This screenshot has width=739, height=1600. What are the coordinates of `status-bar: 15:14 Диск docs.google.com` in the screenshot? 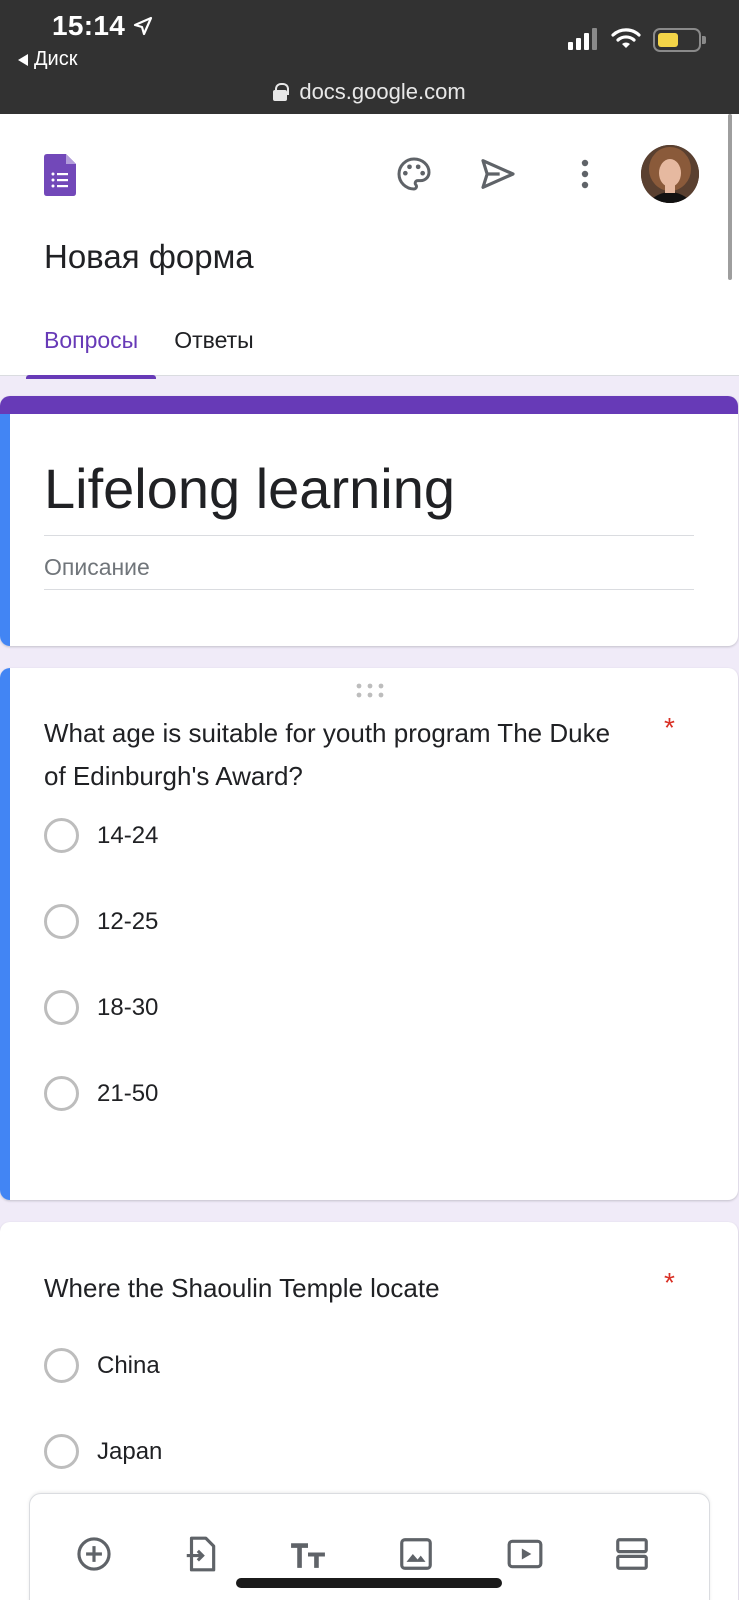 It's located at (369, 57).